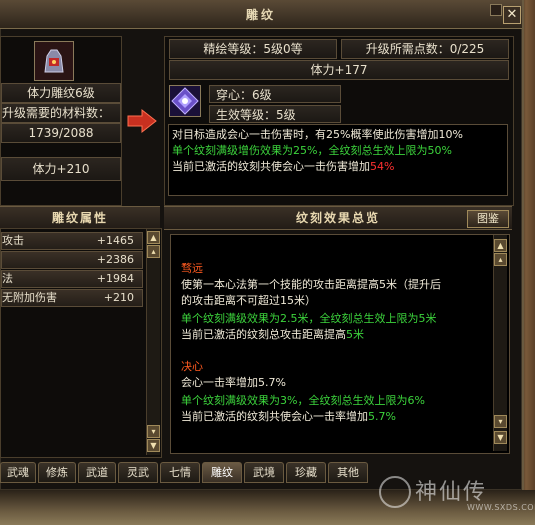 The image size is (535, 525). Describe the element at coordinates (496, 10) in the screenshot. I see `minimize-button` at that location.